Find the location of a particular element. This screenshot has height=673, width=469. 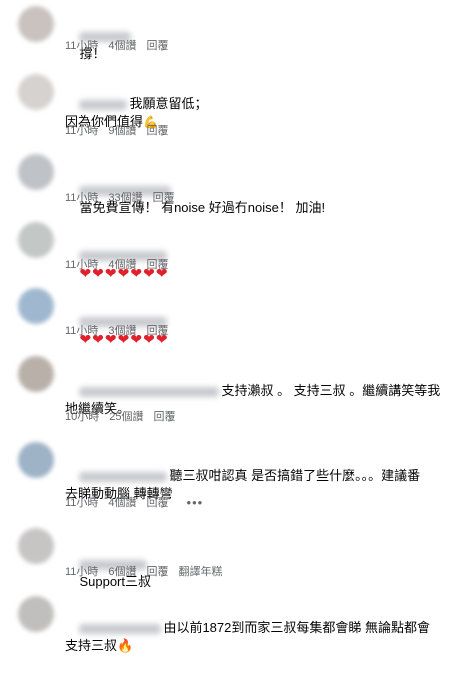

comment-text: 支持瀨叔 。 支持三叔 。繼續講笑等我 地繼續笑。 is located at coordinates (258, 400).